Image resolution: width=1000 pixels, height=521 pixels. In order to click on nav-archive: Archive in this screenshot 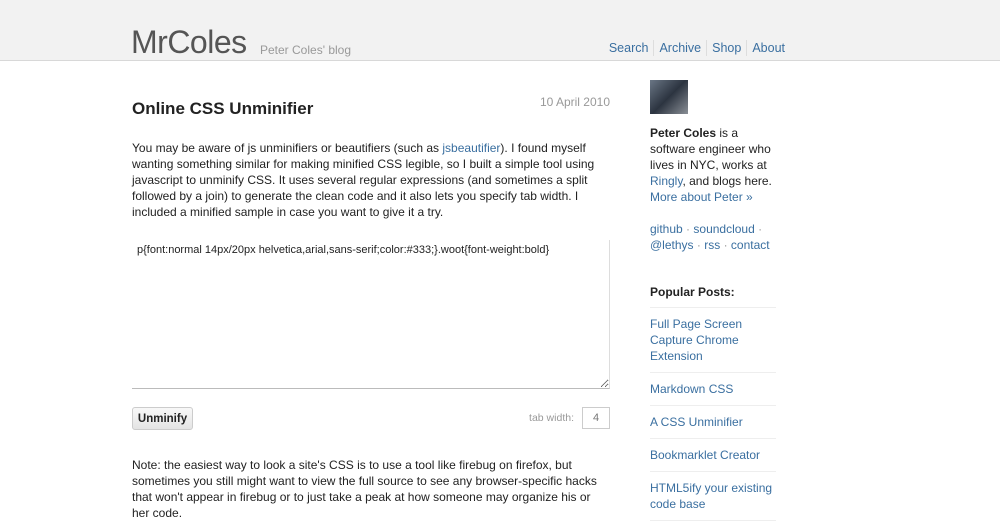, I will do `click(679, 48)`.